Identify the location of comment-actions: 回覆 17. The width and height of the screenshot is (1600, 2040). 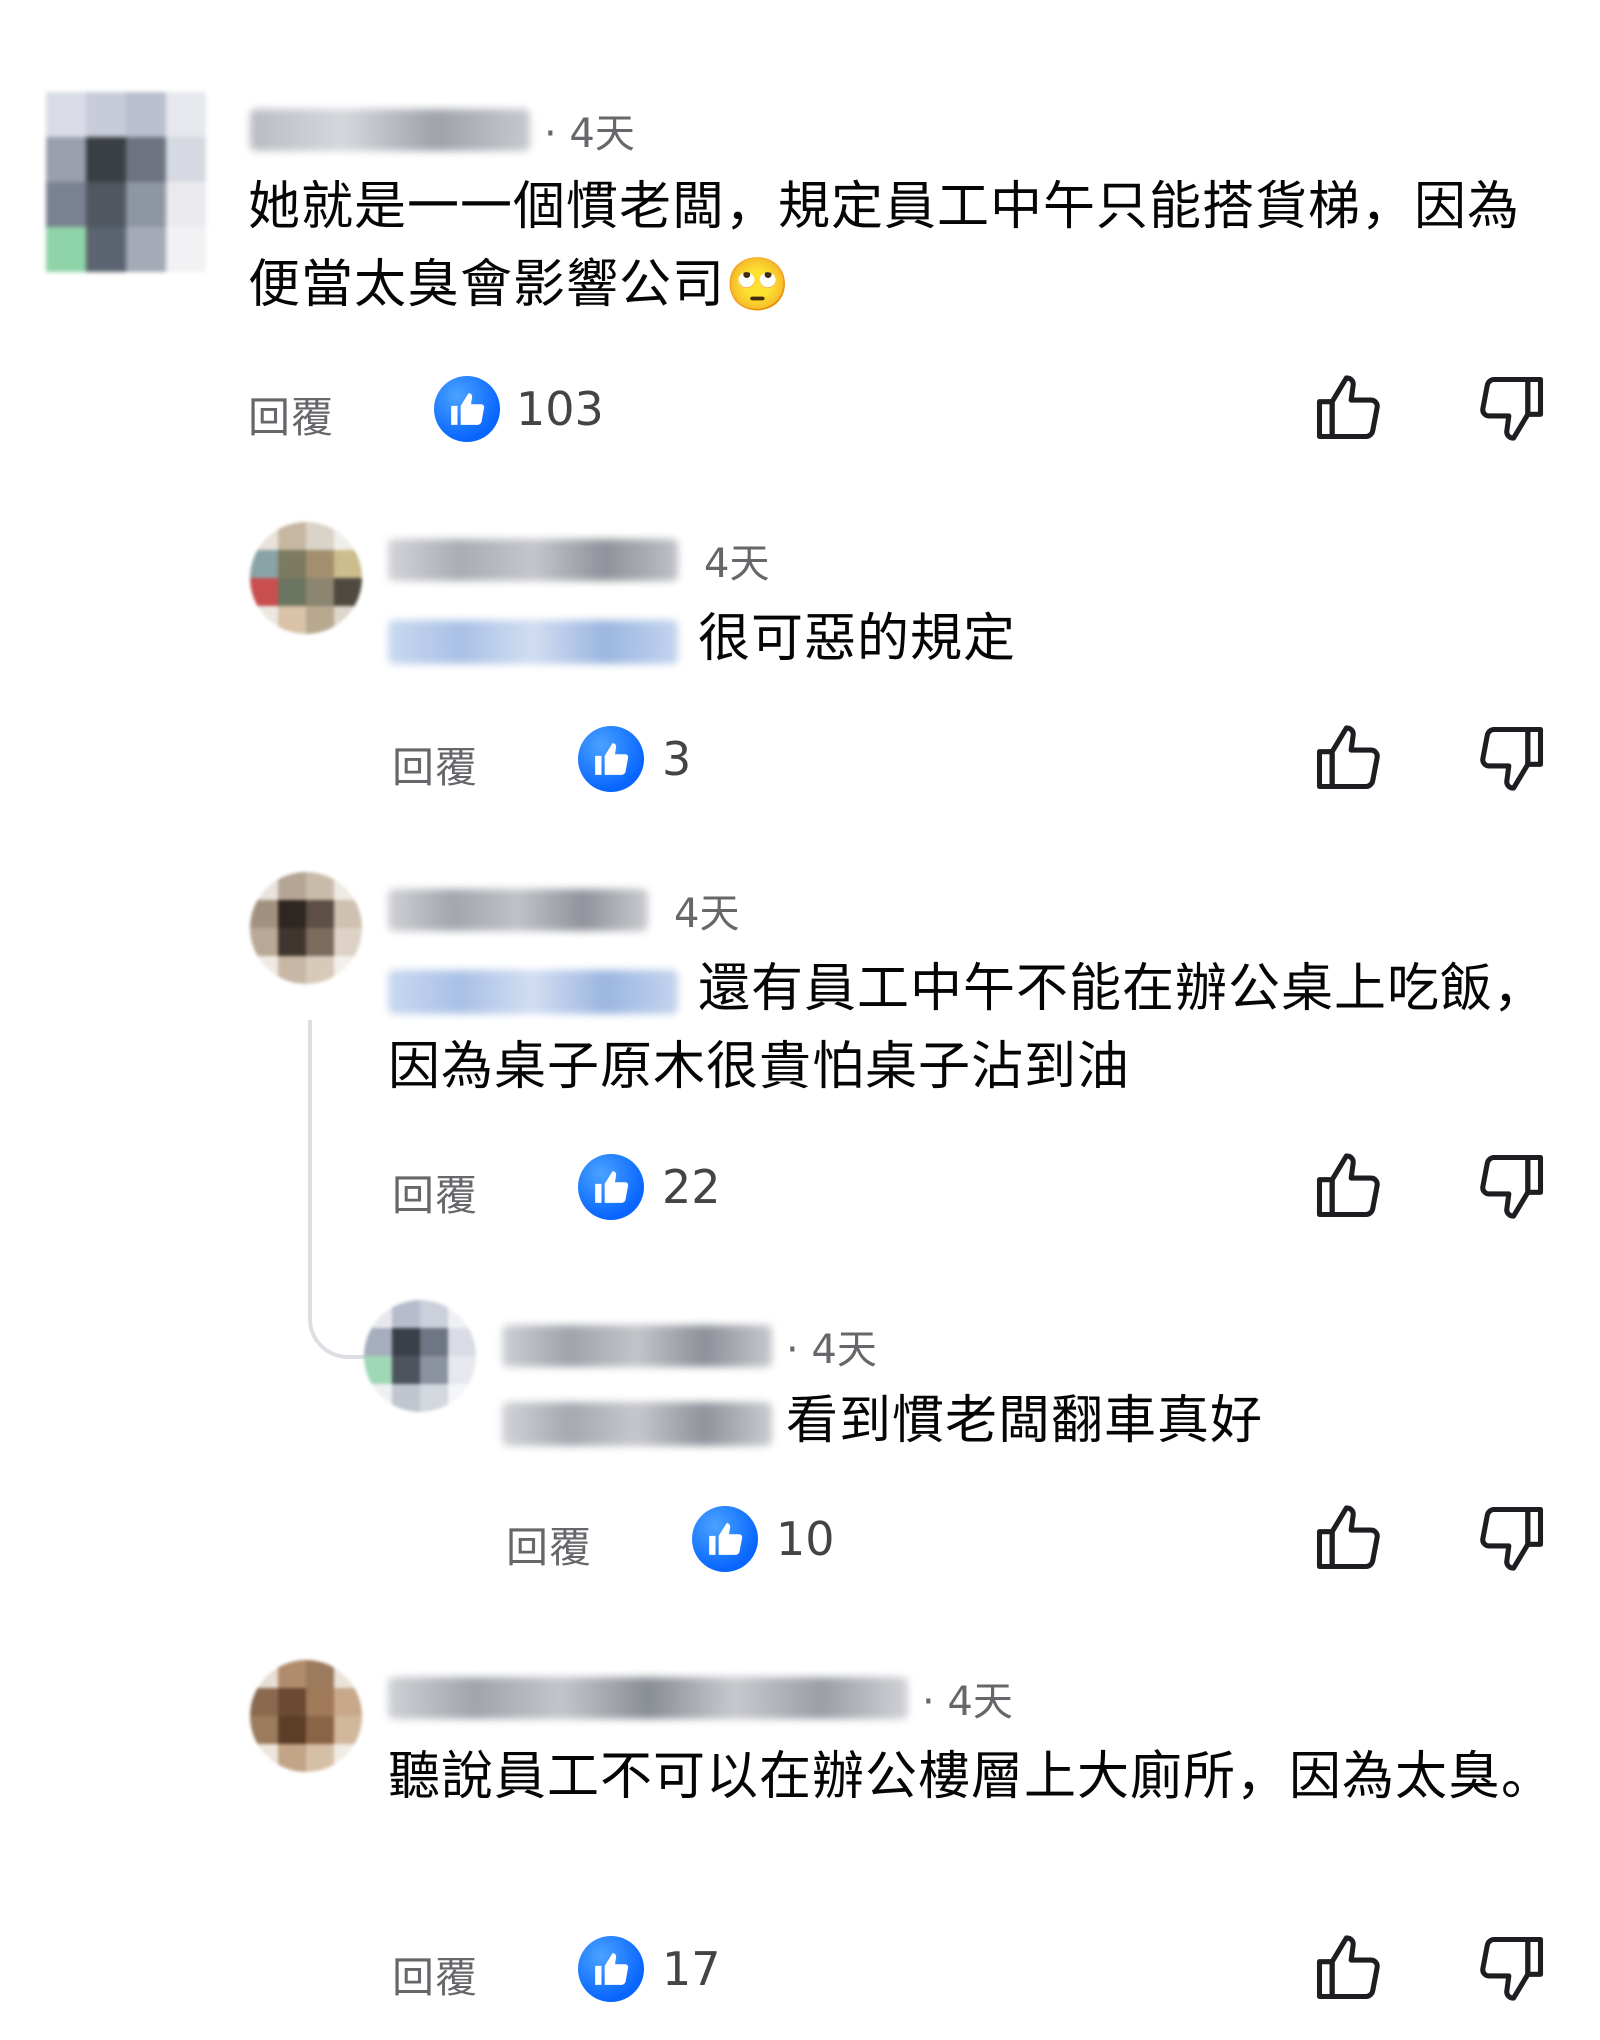
(800, 1970).